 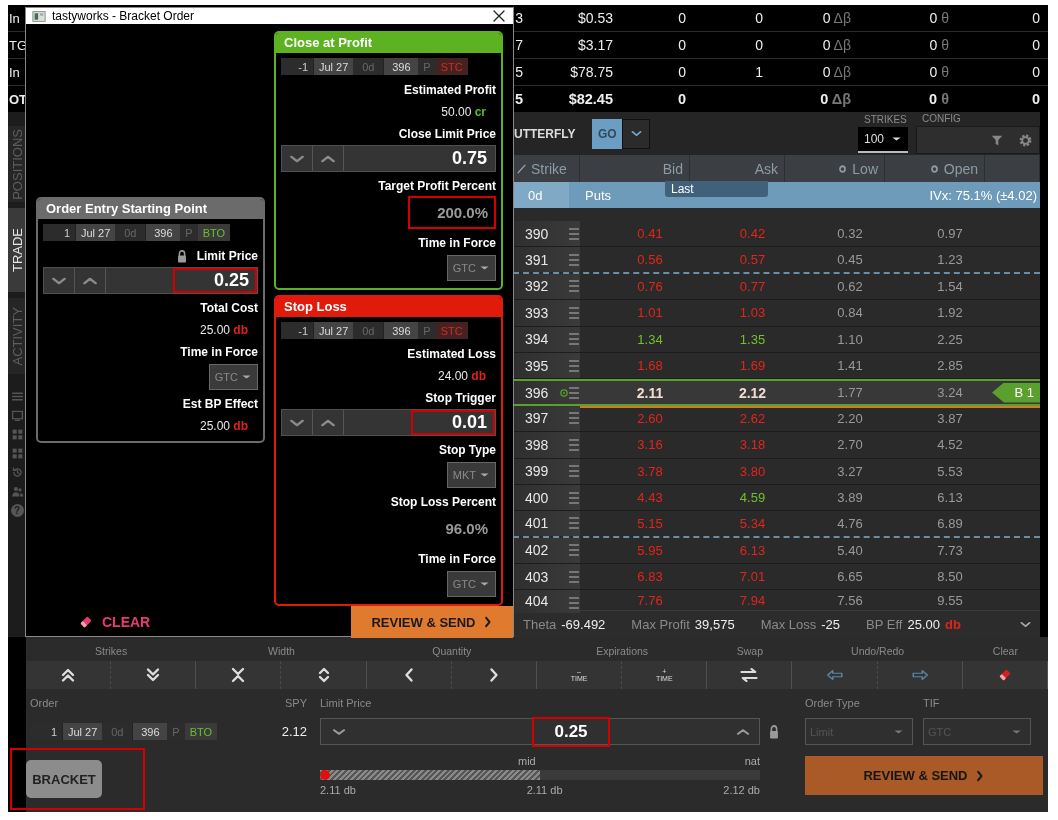 I want to click on strike-cell: 395, so click(x=537, y=365).